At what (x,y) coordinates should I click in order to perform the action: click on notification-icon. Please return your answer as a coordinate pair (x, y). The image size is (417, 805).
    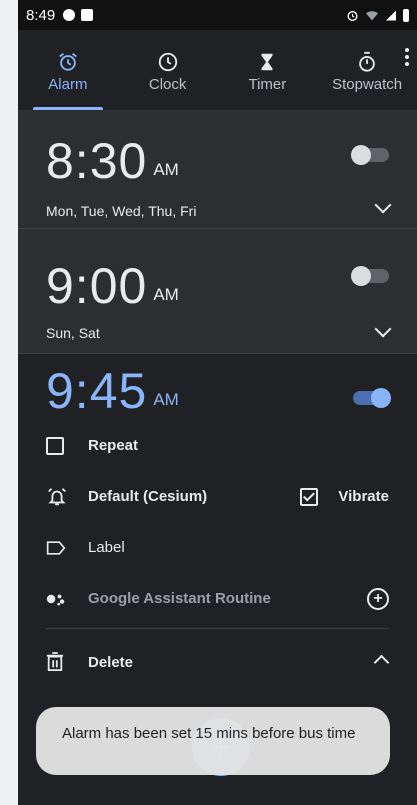
    Looking at the image, I should click on (69, 15).